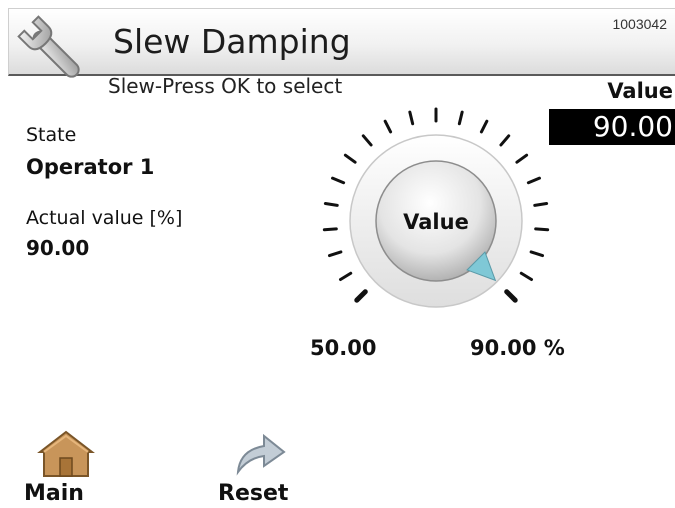  Describe the element at coordinates (90, 167) in the screenshot. I see `state-value: Operator 1` at that location.